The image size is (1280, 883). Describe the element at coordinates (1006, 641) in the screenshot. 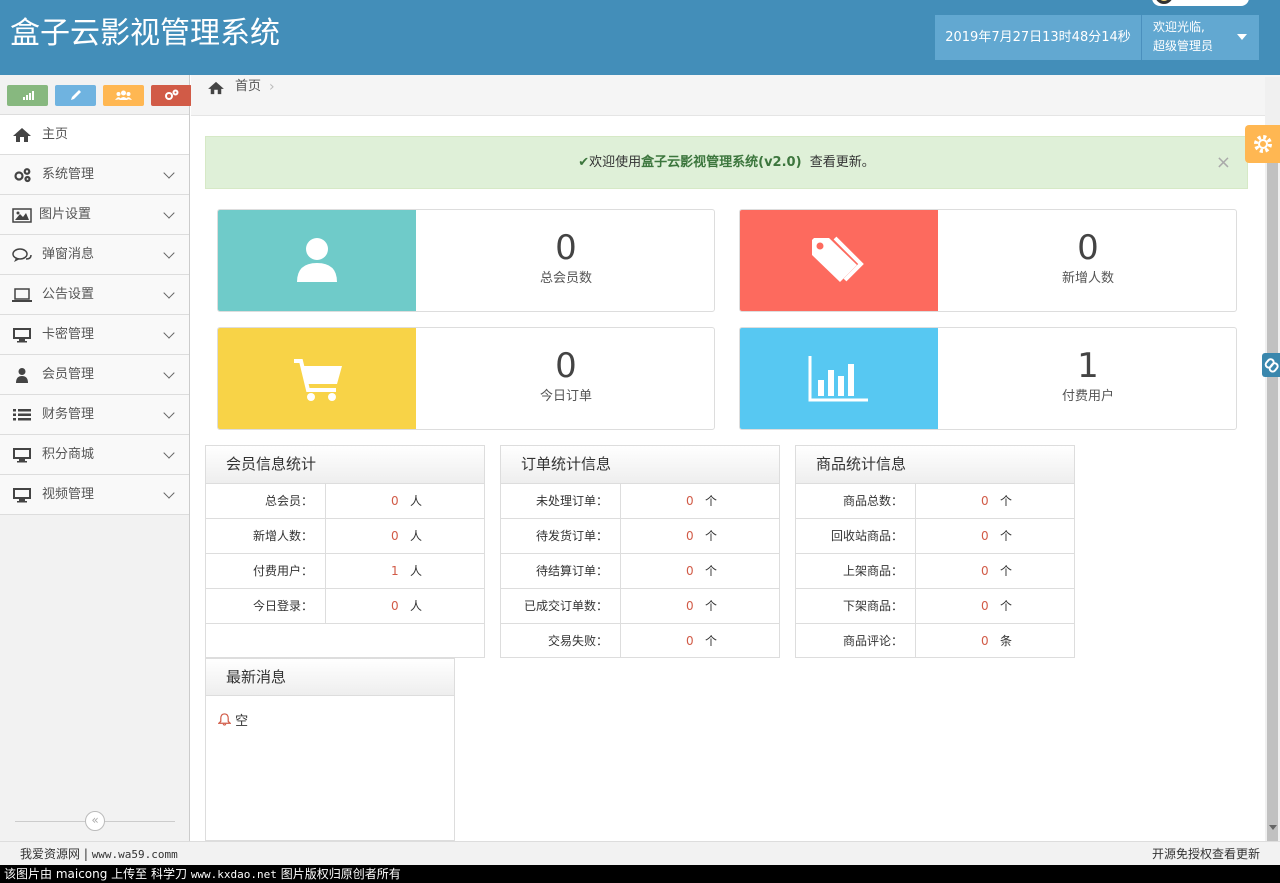

I see `row-unit: 条` at that location.